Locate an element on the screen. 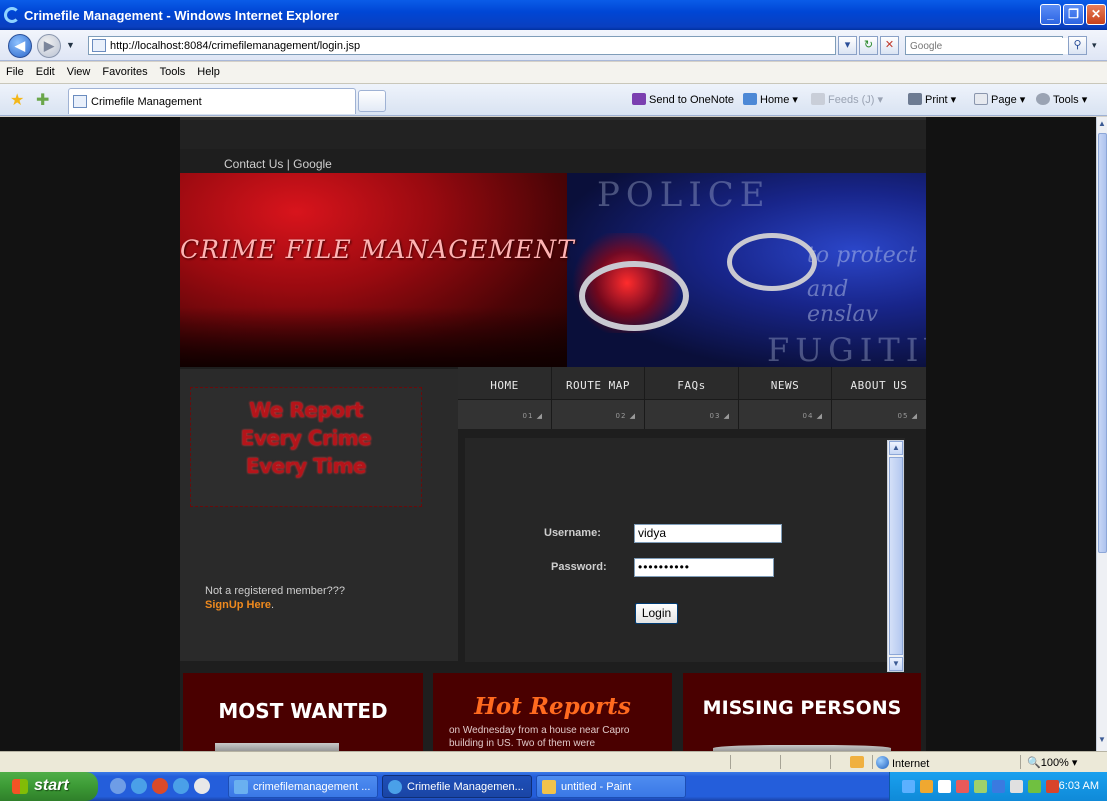 This screenshot has width=1107, height=801. search-box is located at coordinates (987, 45).